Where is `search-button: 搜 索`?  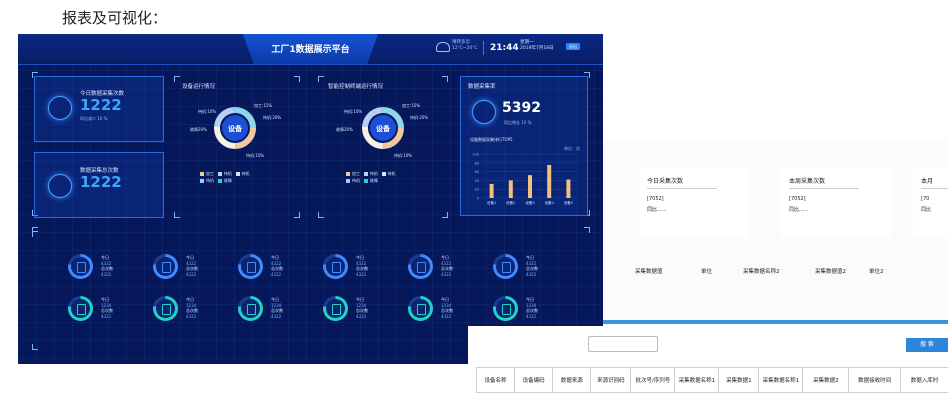 search-button: 搜 索 is located at coordinates (927, 345).